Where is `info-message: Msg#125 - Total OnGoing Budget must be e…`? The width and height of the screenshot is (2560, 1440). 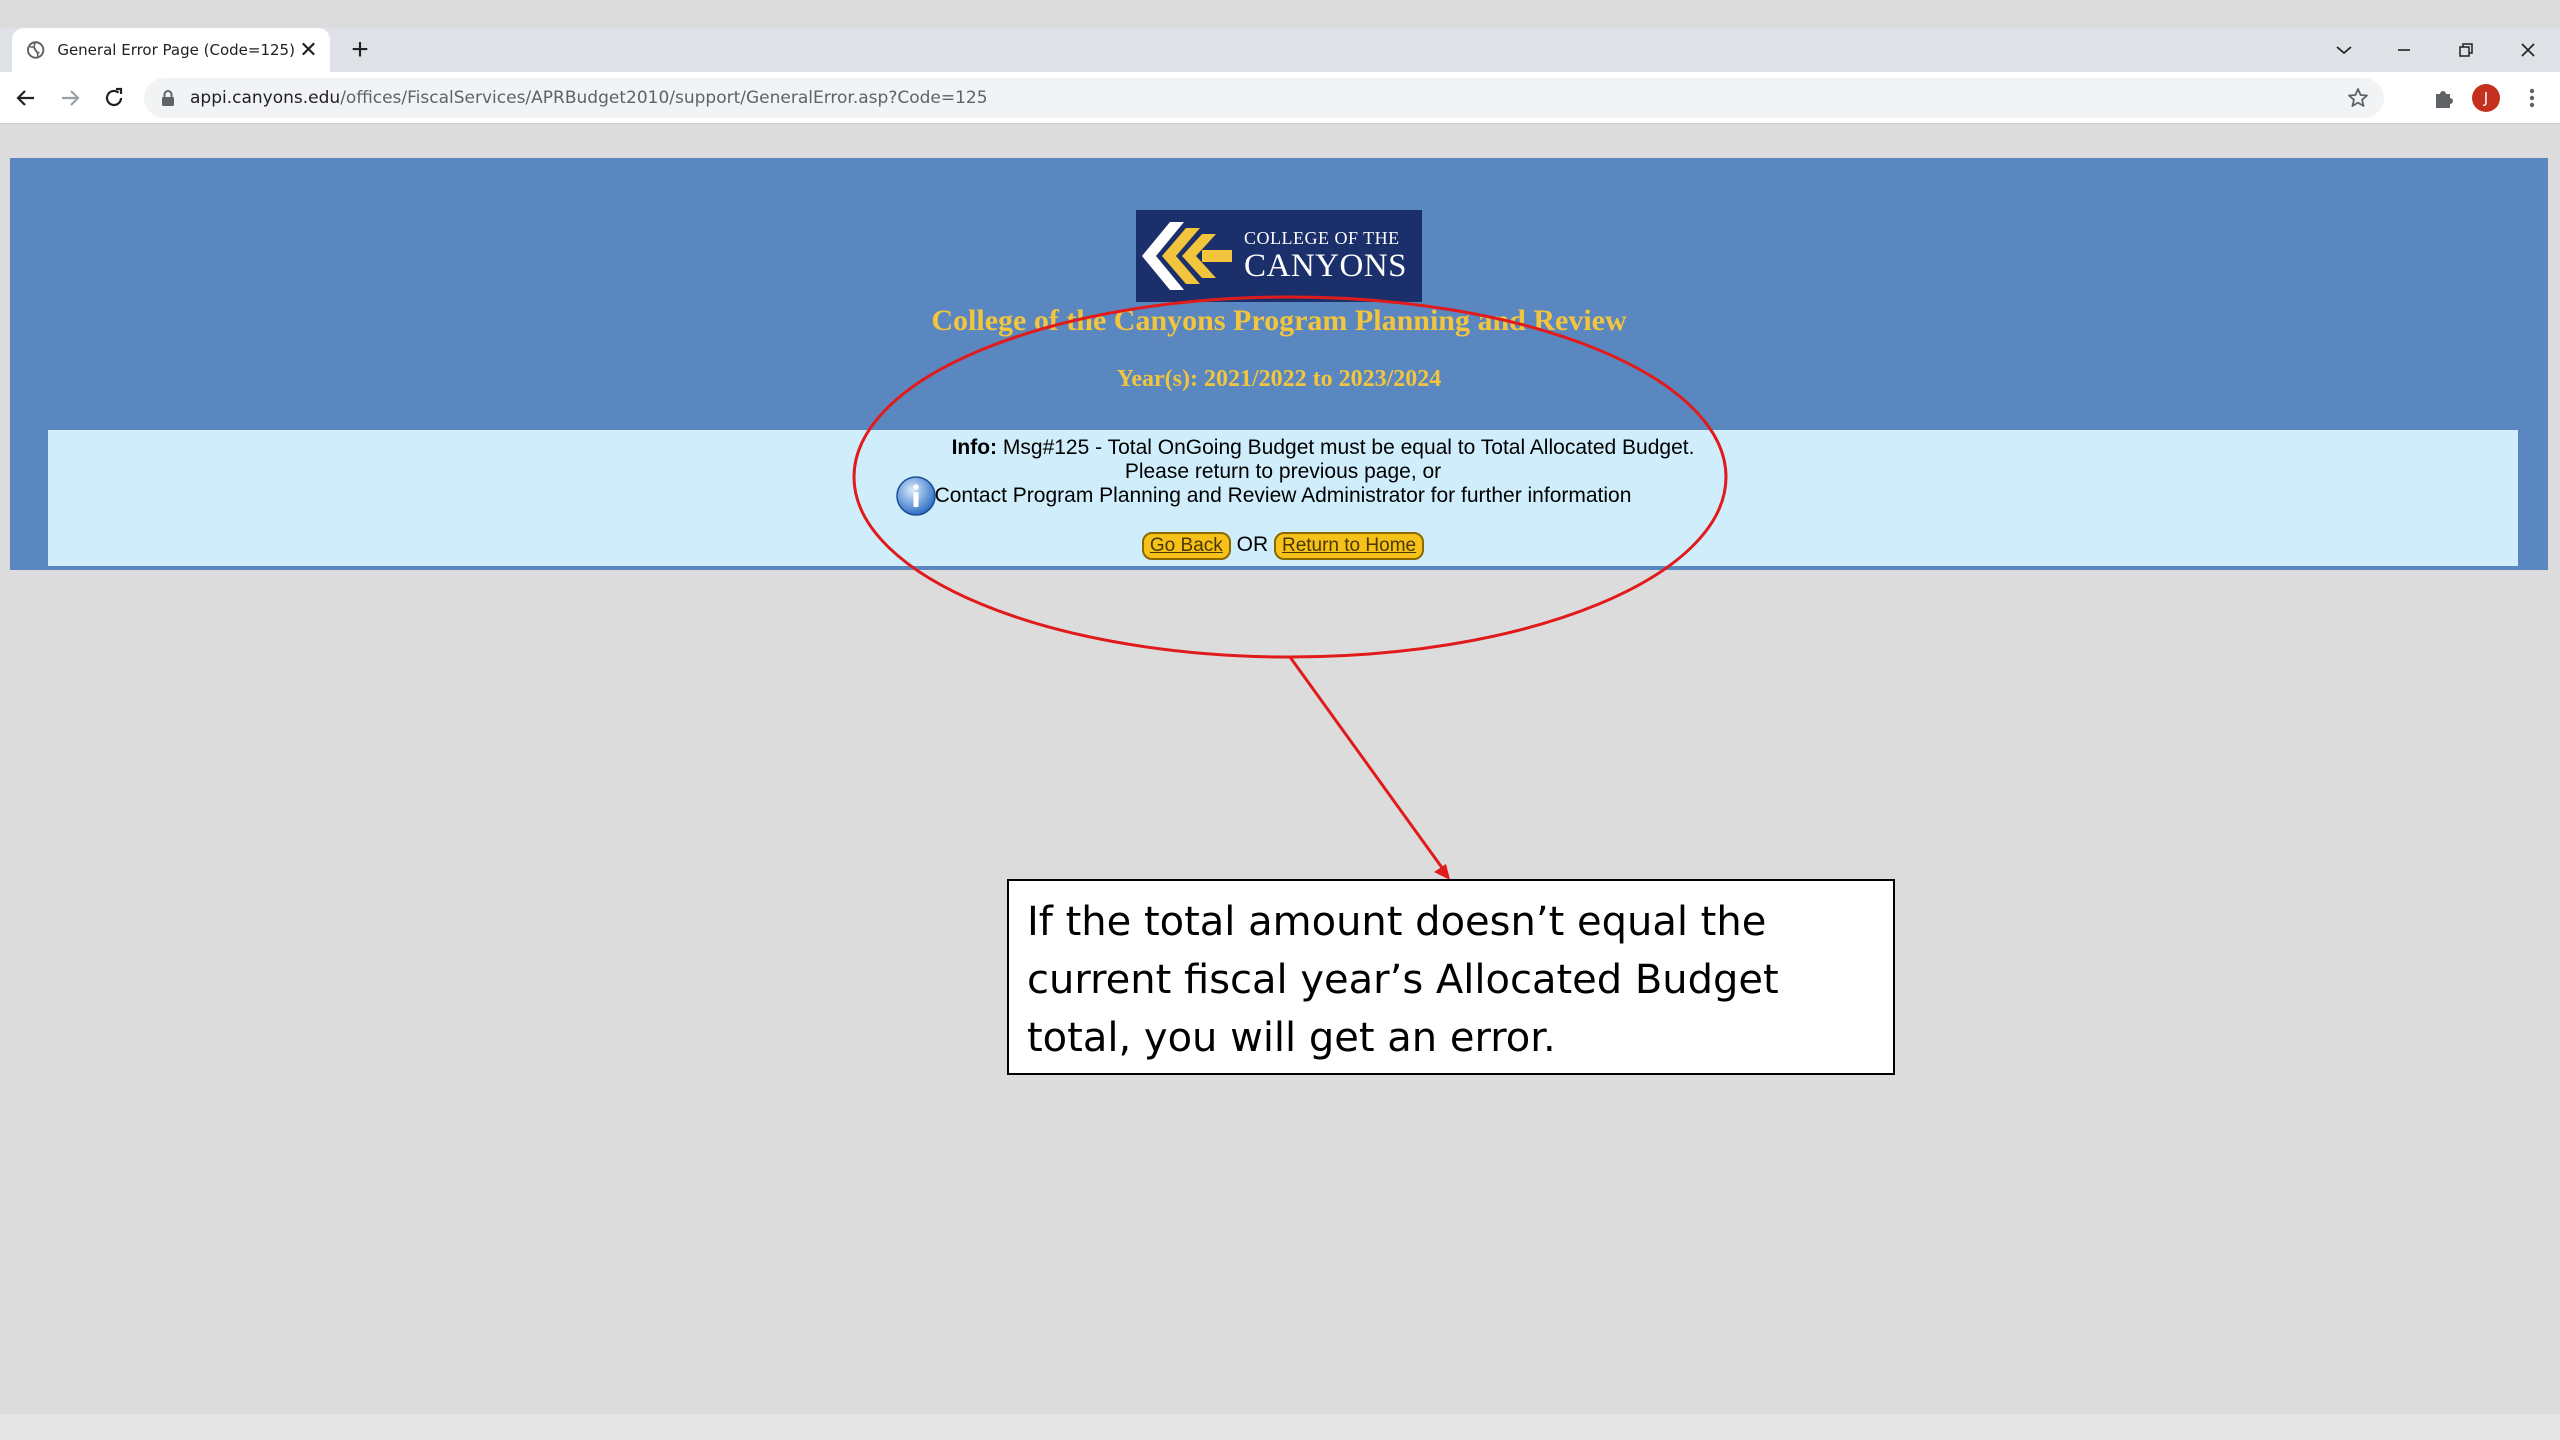 info-message: Msg#125 - Total OnGoing Budget must be e… is located at coordinates (1348, 447).